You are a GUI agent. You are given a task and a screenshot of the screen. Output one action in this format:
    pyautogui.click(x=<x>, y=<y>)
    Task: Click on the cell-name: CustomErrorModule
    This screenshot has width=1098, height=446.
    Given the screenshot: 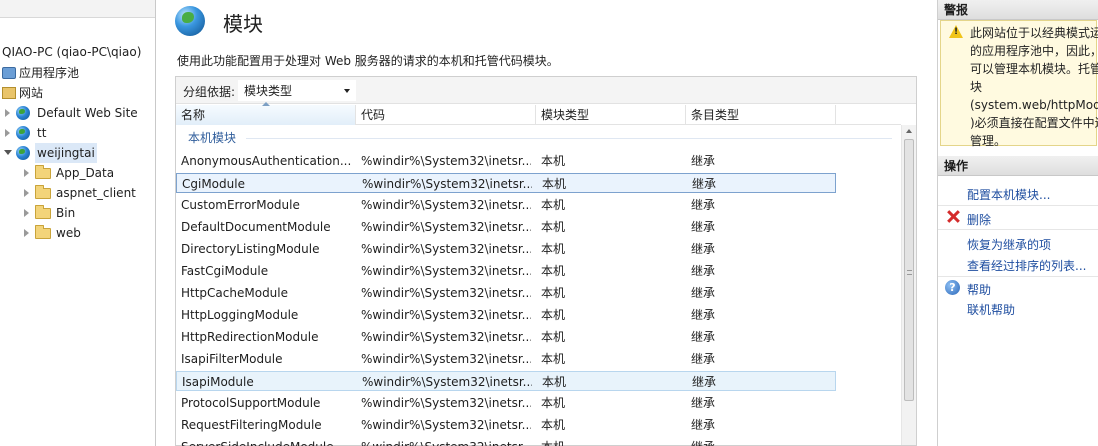 What is the action you would take?
    pyautogui.click(x=240, y=205)
    